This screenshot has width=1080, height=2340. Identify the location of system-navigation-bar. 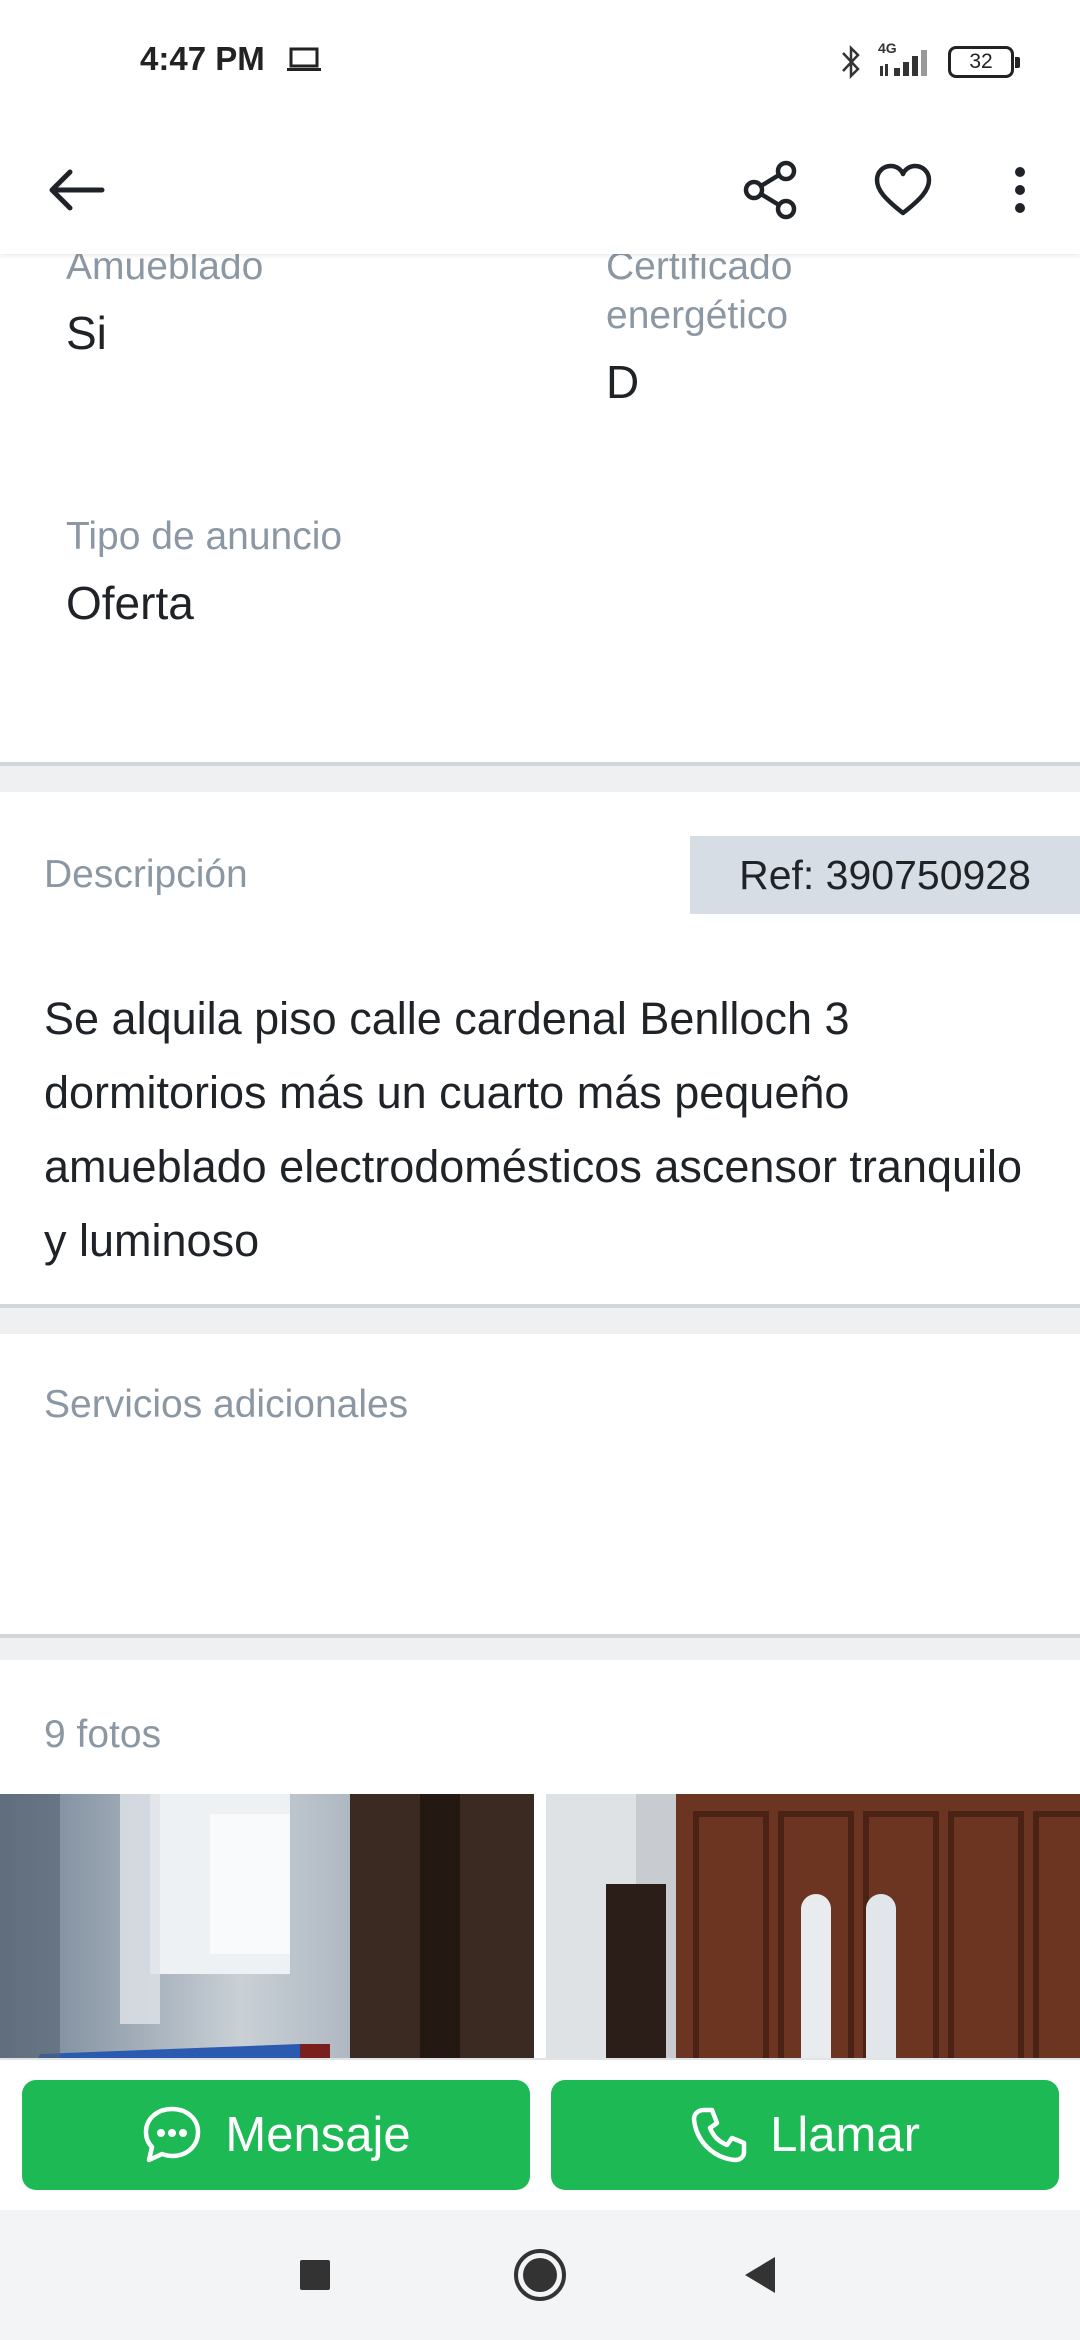
(540, 2275).